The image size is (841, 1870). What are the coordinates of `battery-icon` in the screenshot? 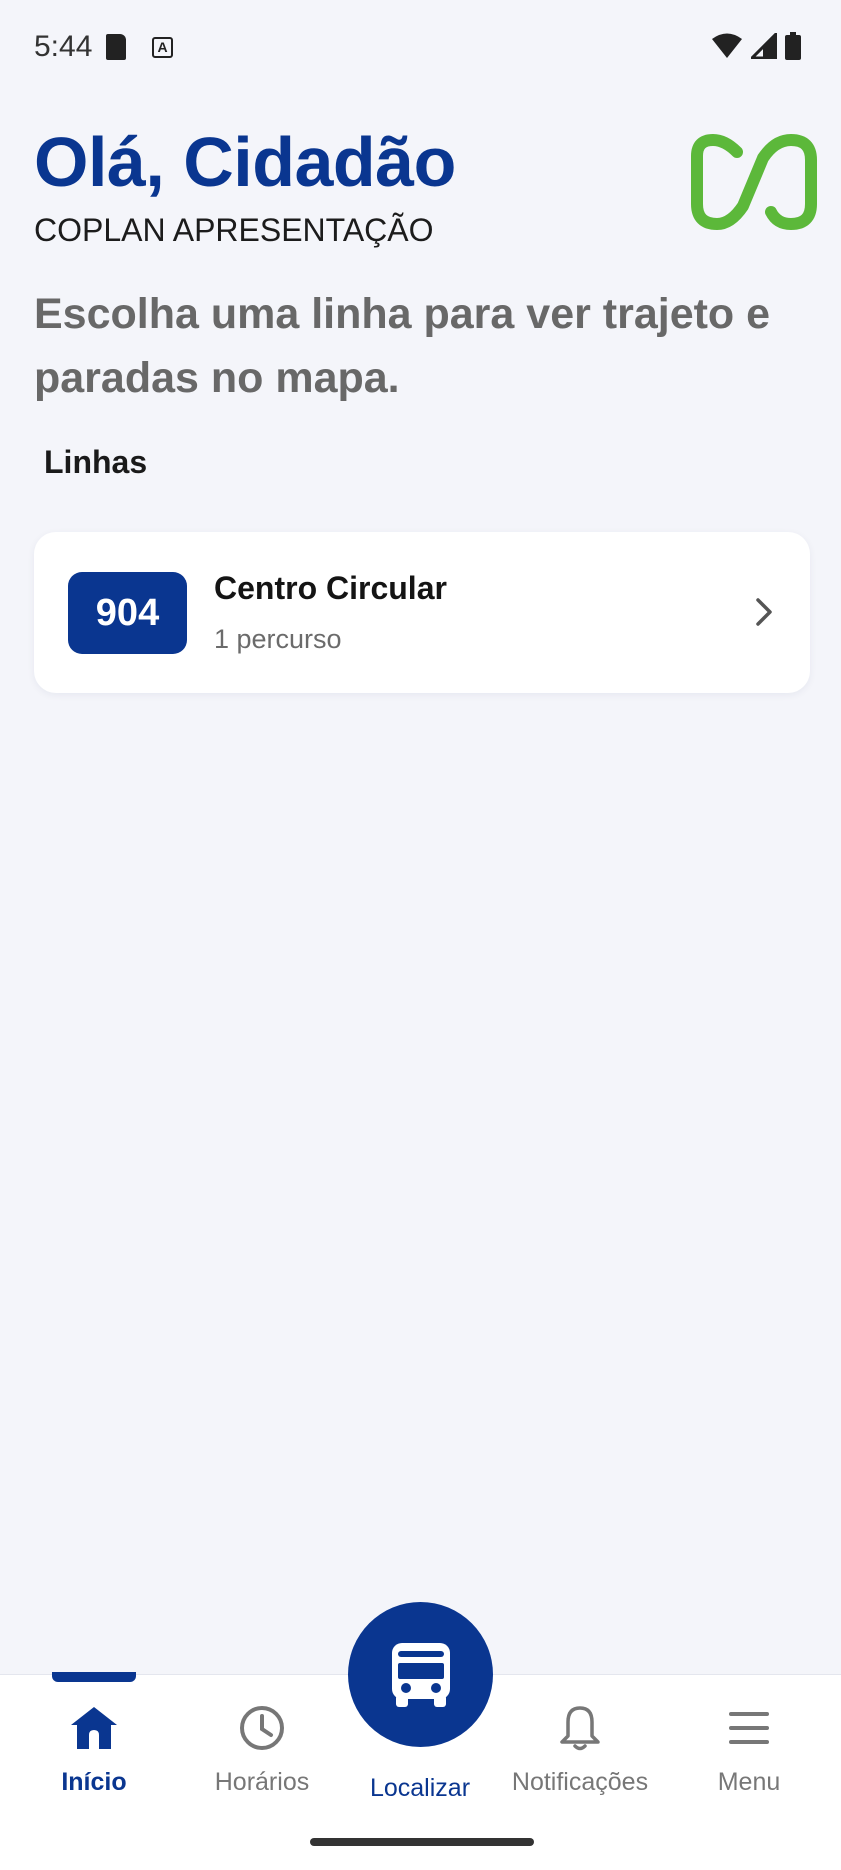 It's located at (793, 46).